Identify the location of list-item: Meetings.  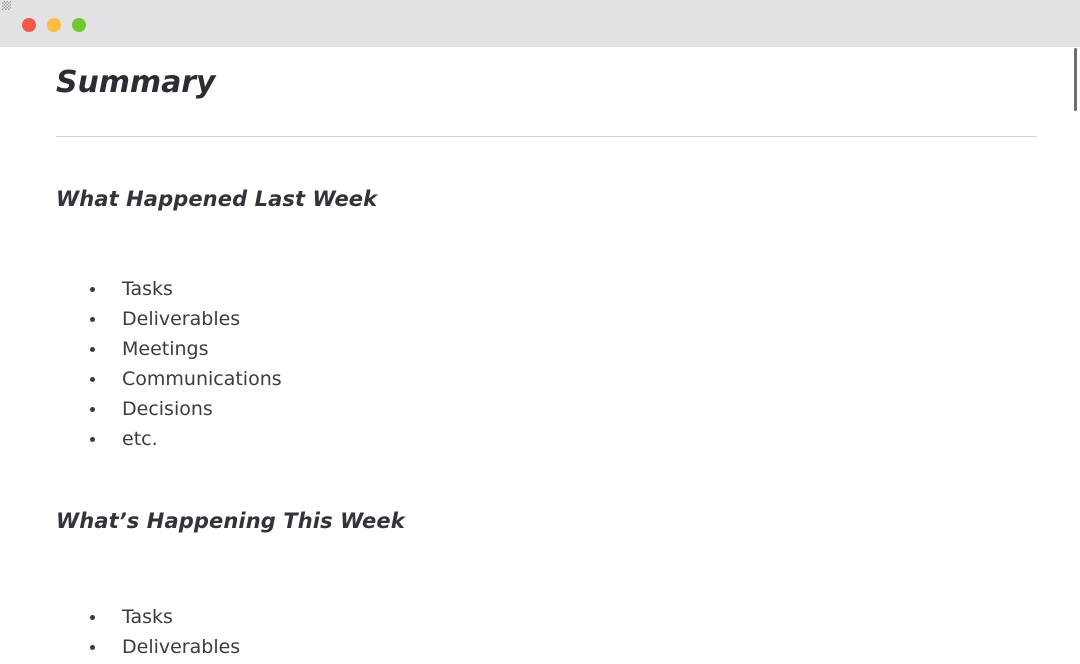
(185, 349).